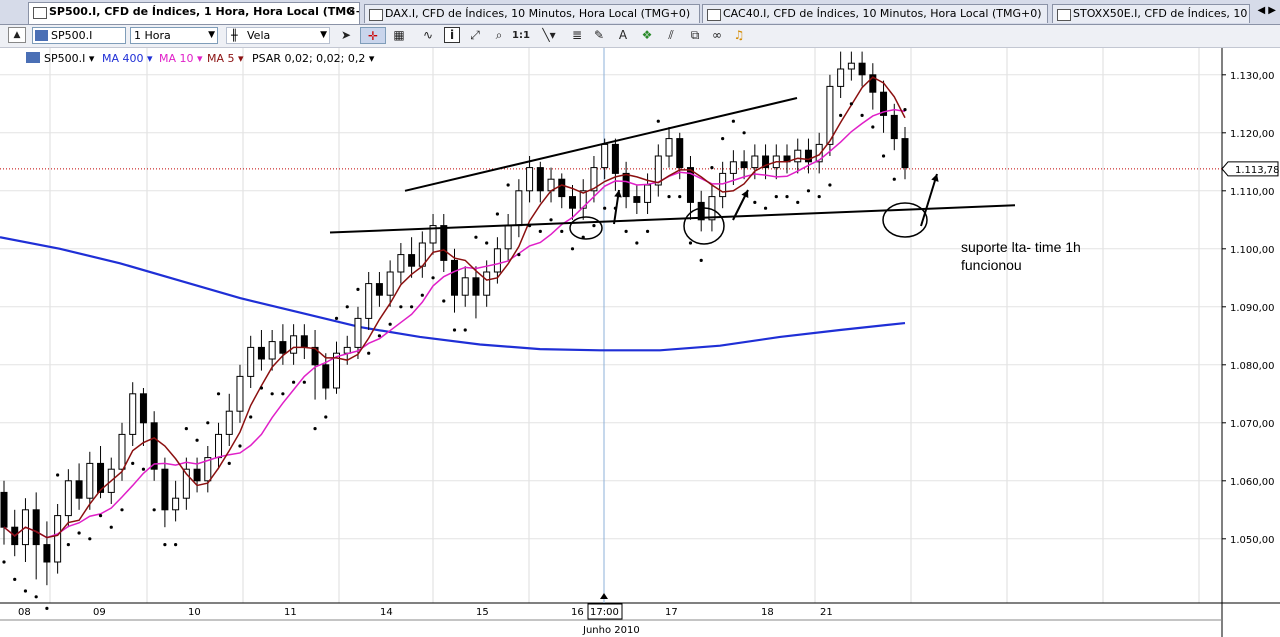 The width and height of the screenshot is (1280, 637). Describe the element at coordinates (647, 35) in the screenshot. I see `objects-icon: ❖` at that location.